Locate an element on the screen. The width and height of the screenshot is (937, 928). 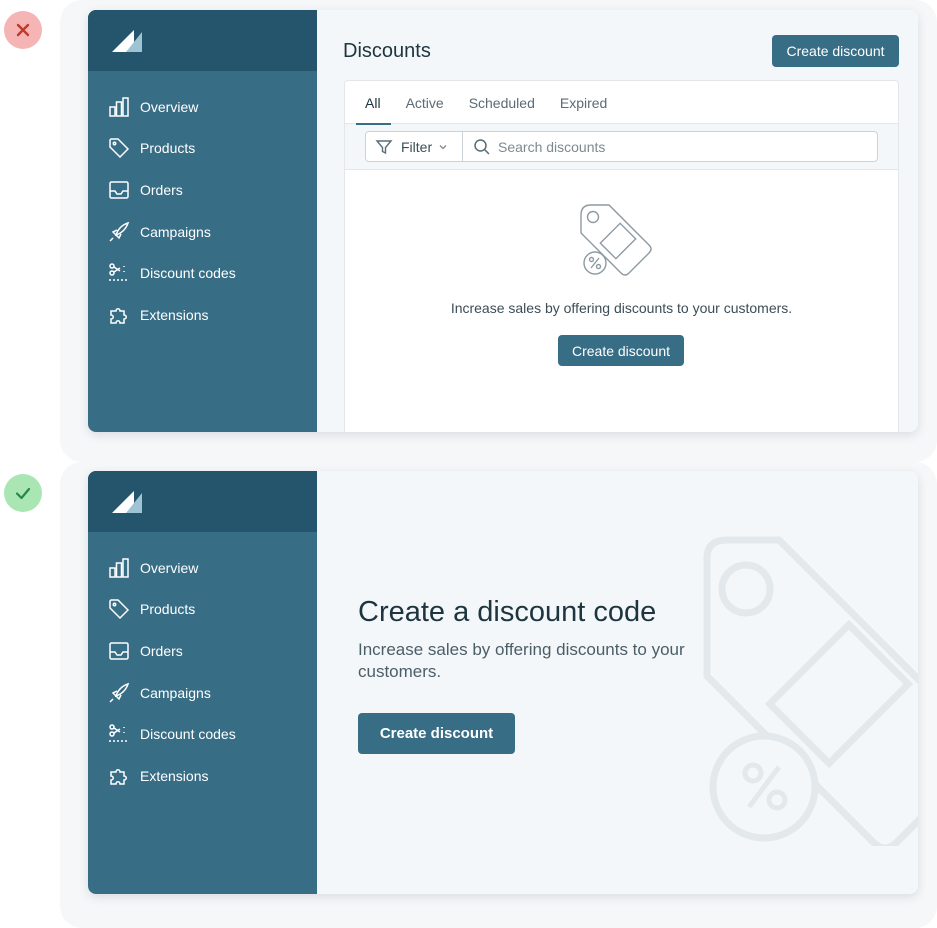
search-icon is located at coordinates (482, 146).